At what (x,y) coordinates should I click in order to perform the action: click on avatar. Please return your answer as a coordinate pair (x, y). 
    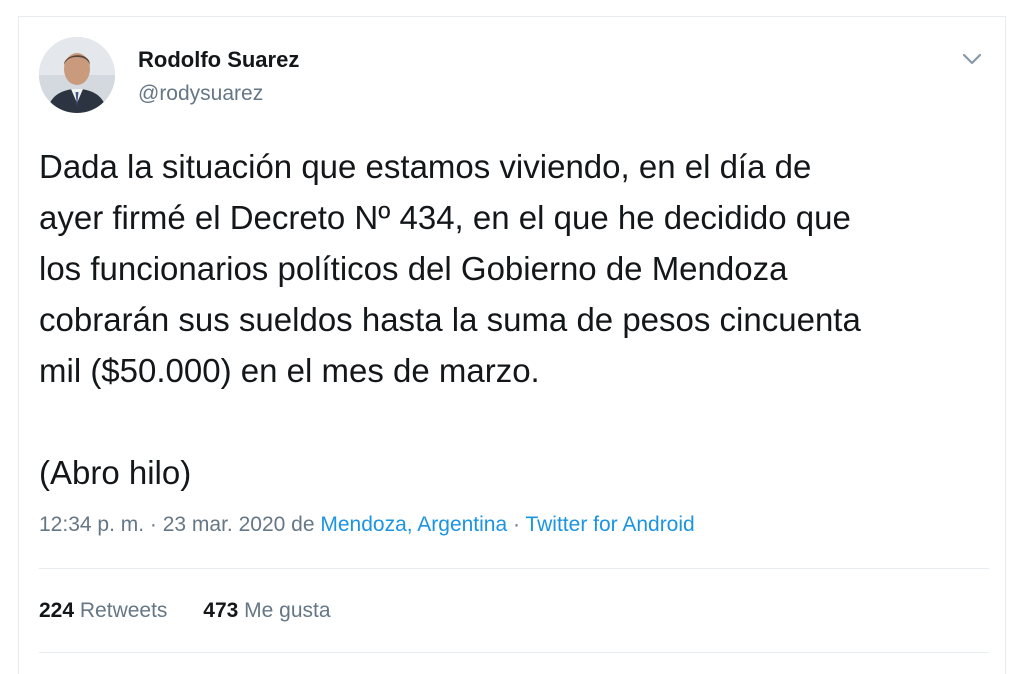
    Looking at the image, I should click on (77, 75).